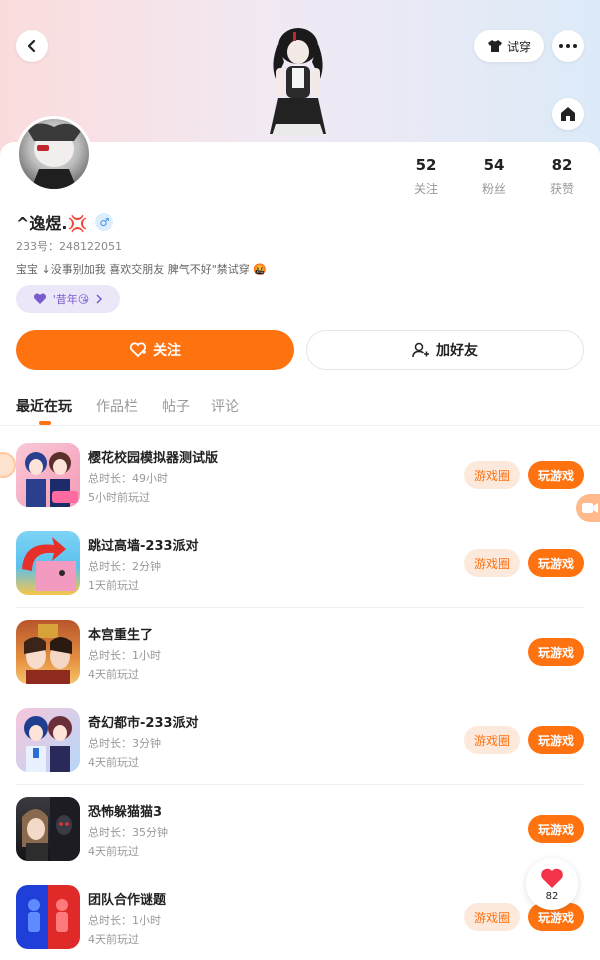 Image resolution: width=600 pixels, height=960 pixels. I want to click on try-on-label: 试穿, so click(518, 46).